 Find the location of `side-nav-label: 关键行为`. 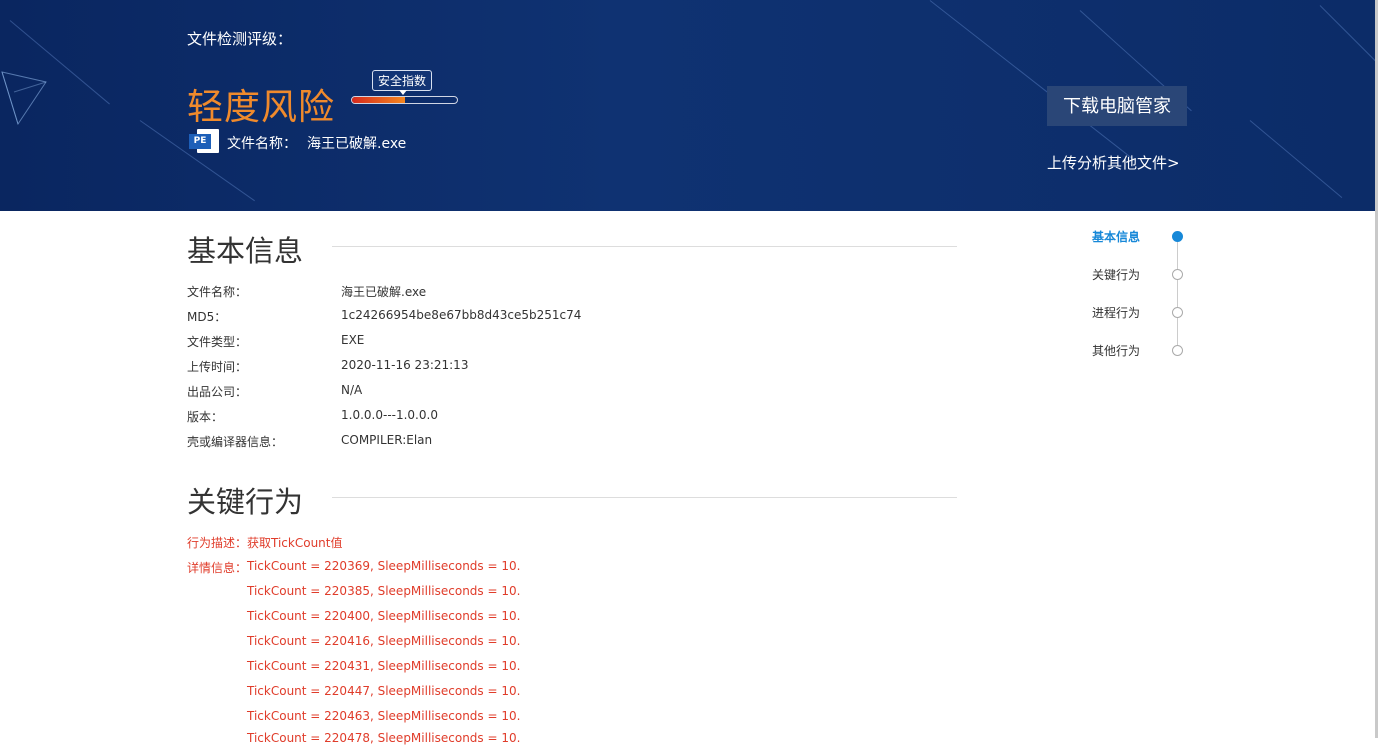

side-nav-label: 关键行为 is located at coordinates (1116, 275).